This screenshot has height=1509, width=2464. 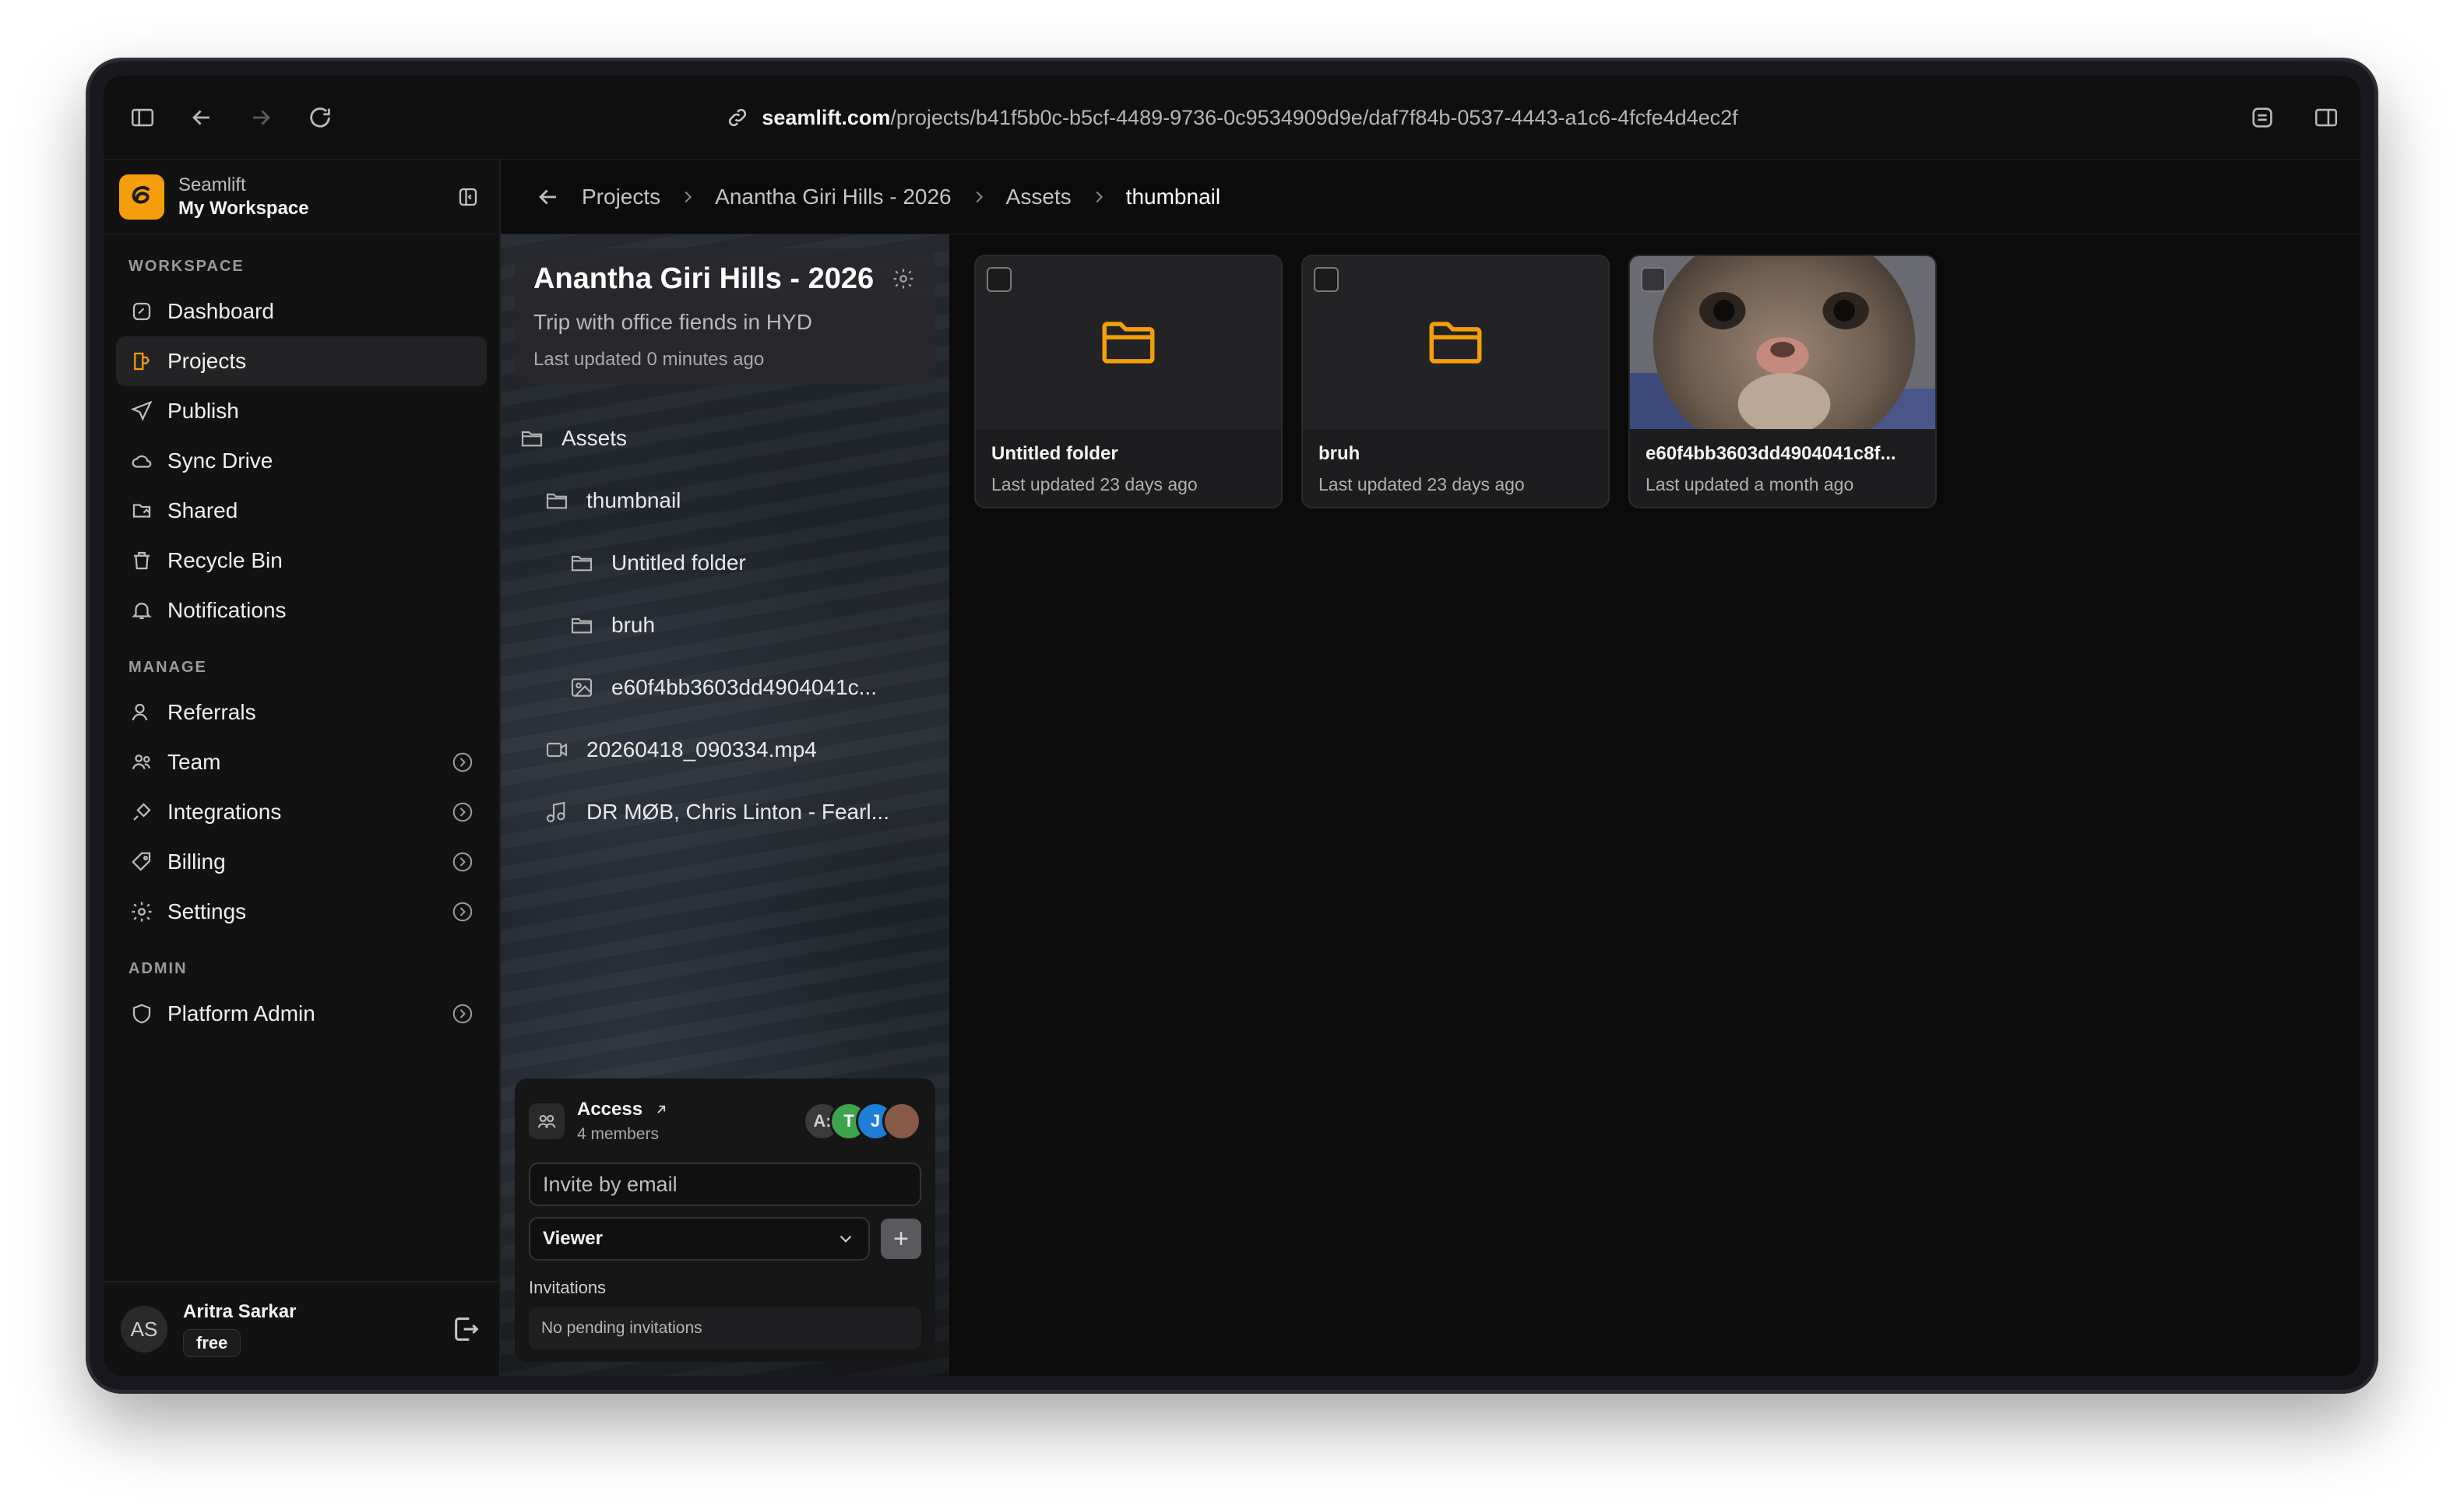 What do you see at coordinates (623, 1109) in the screenshot?
I see `access-title: Access` at bounding box center [623, 1109].